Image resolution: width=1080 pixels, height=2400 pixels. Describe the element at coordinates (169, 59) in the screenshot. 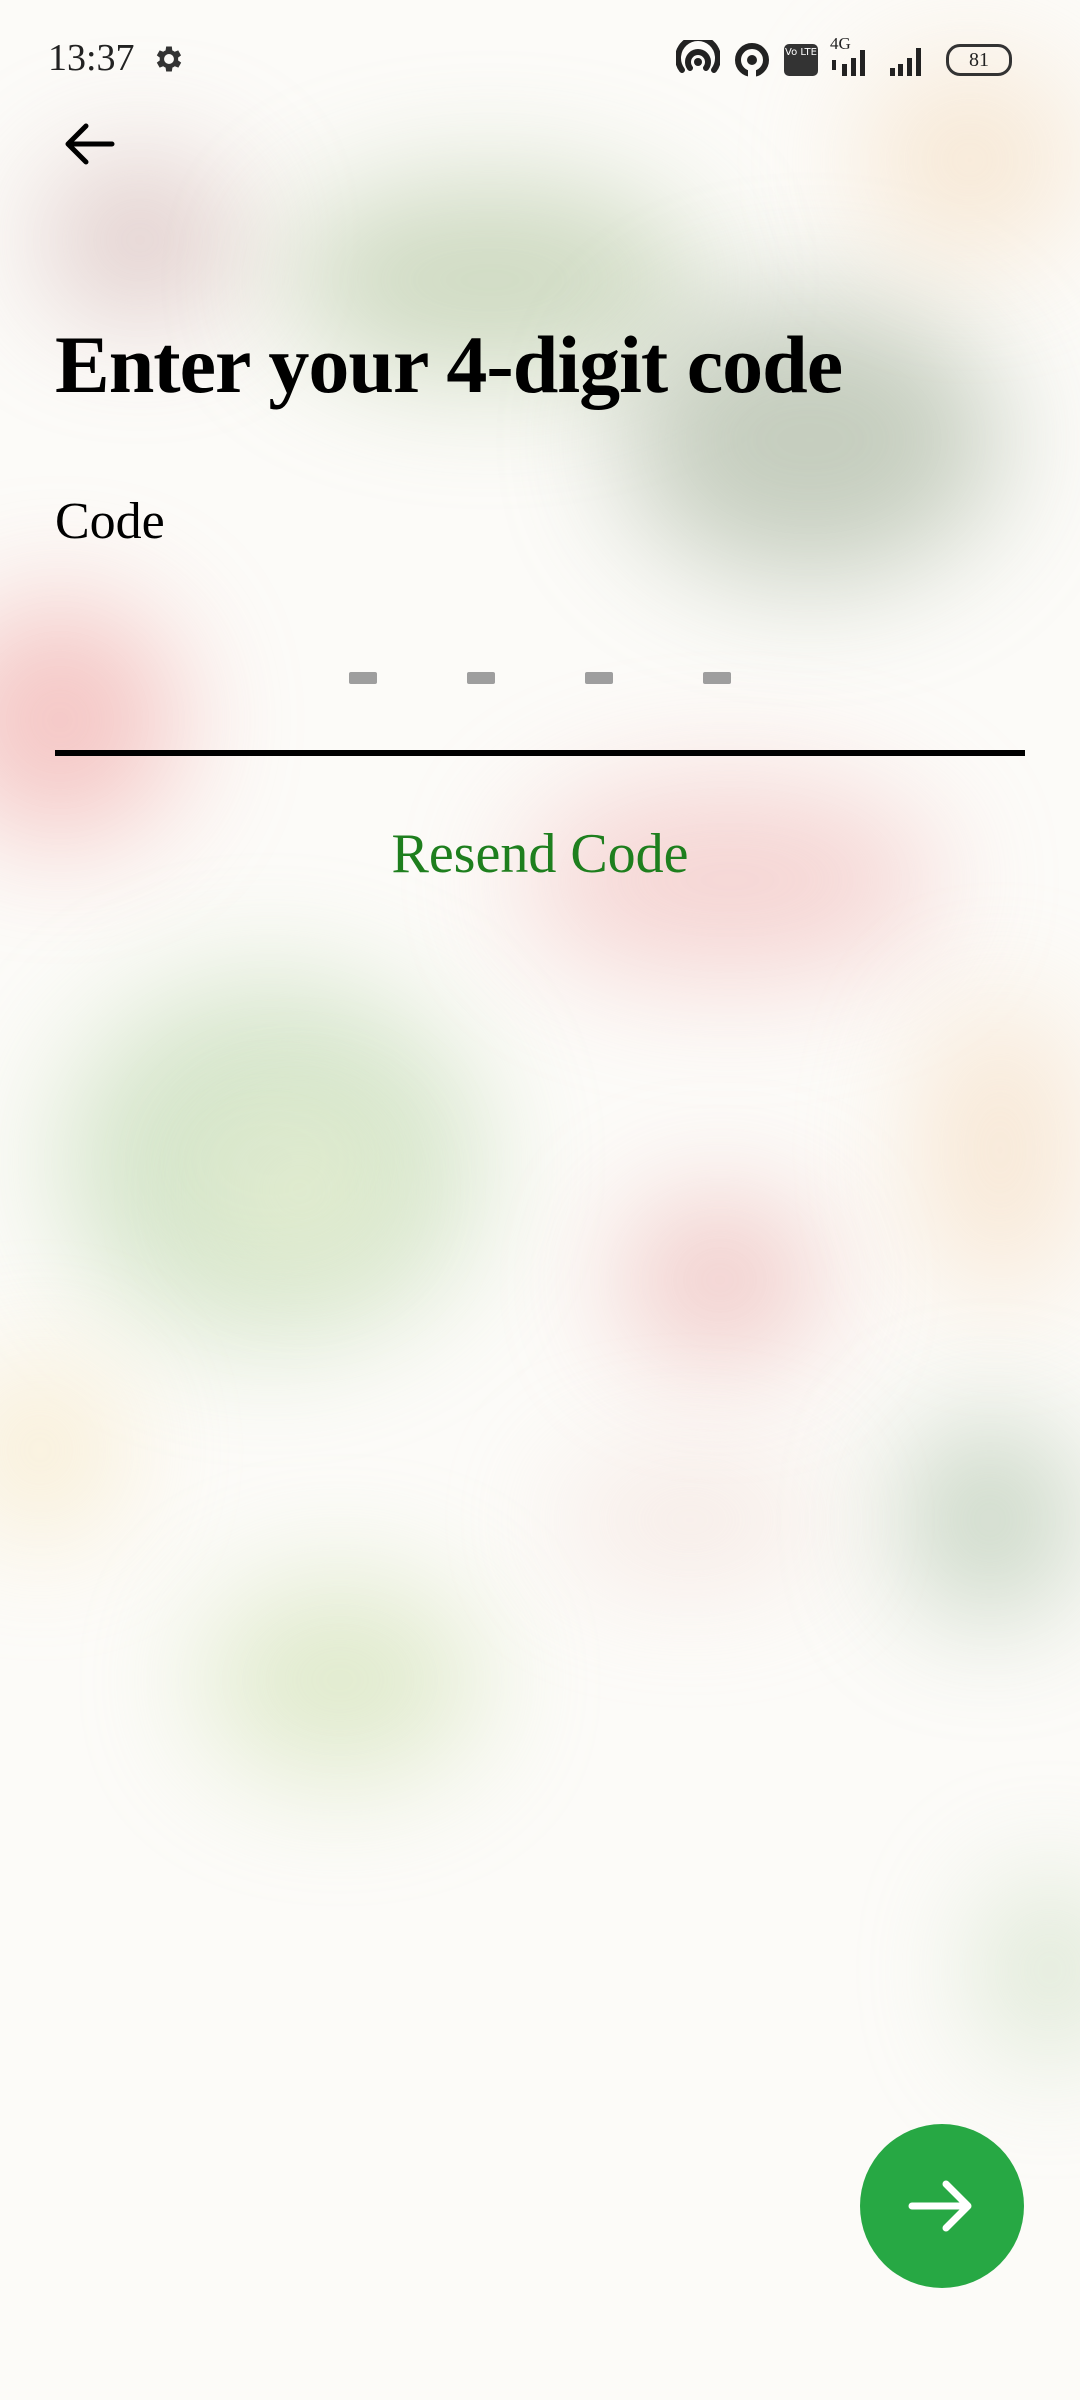

I see `gear-icon` at that location.